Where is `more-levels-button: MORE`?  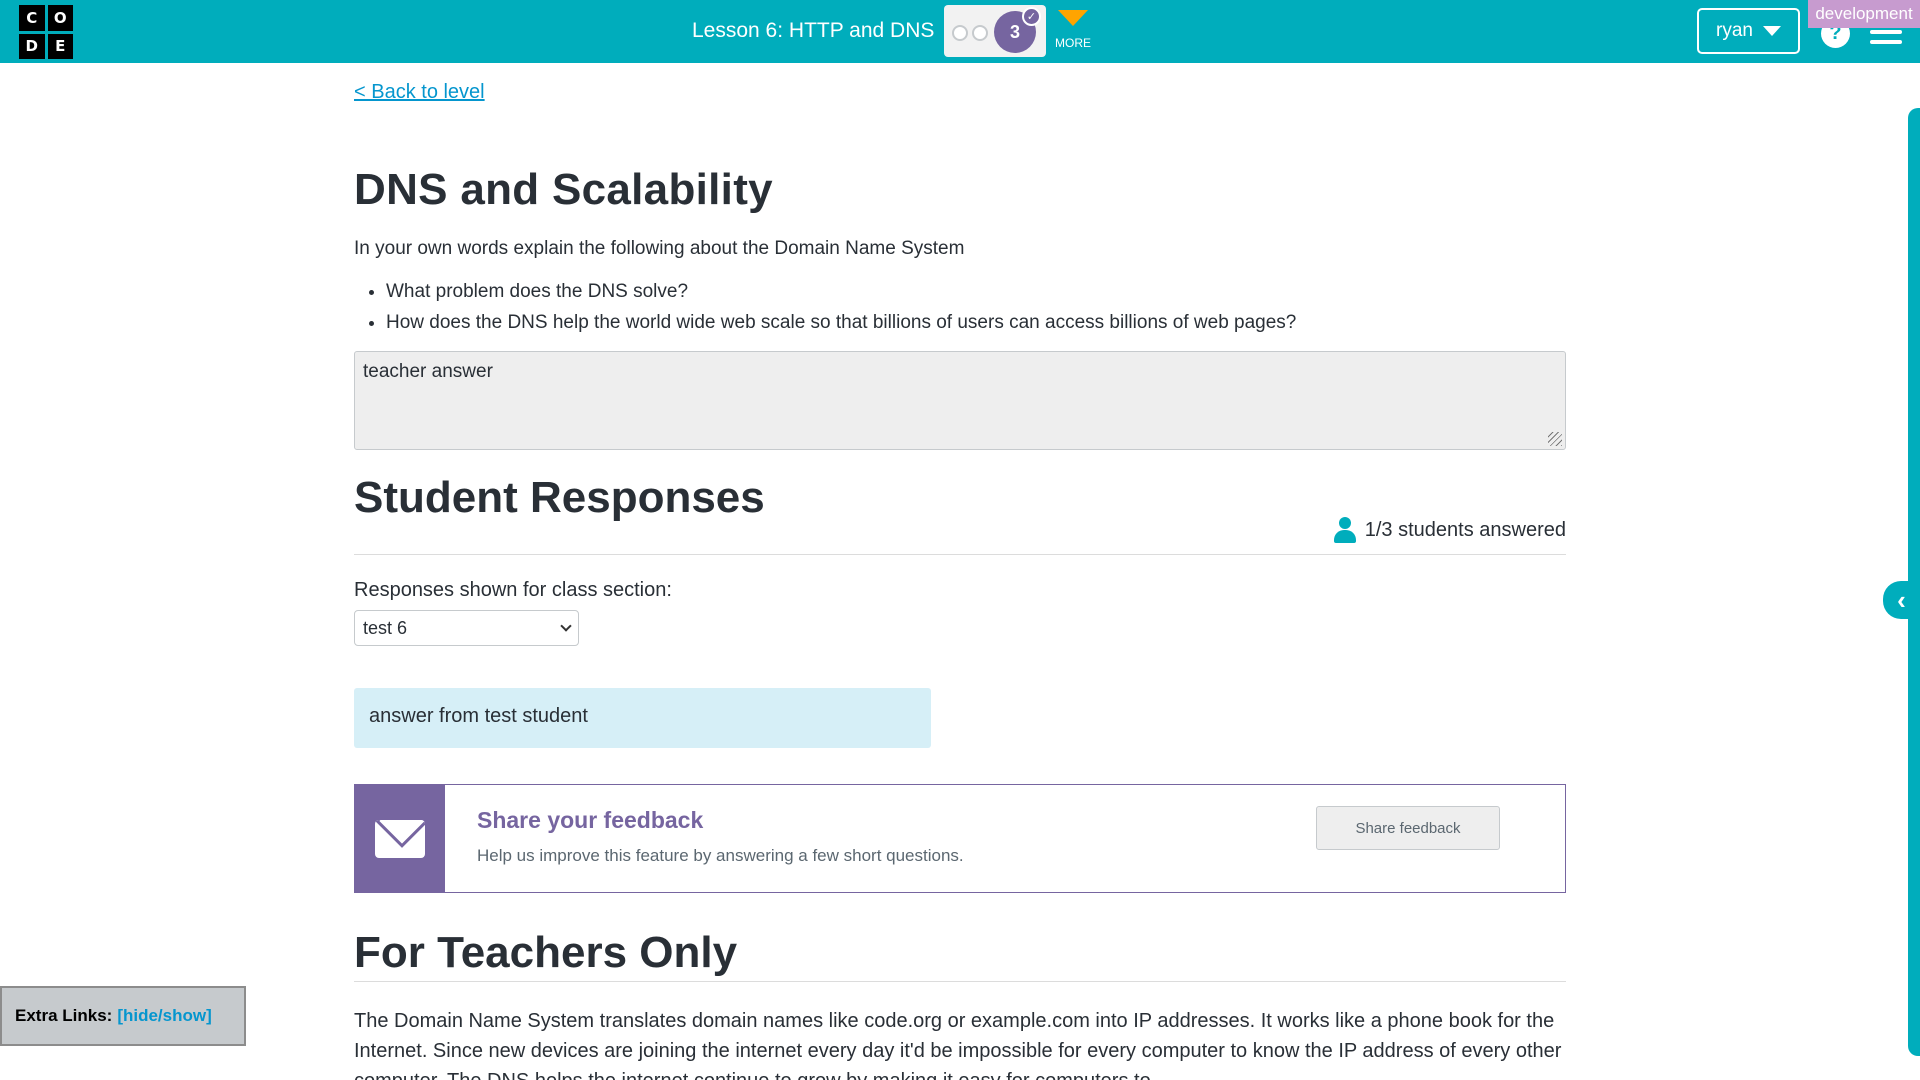
more-levels-button: MORE is located at coordinates (1073, 32).